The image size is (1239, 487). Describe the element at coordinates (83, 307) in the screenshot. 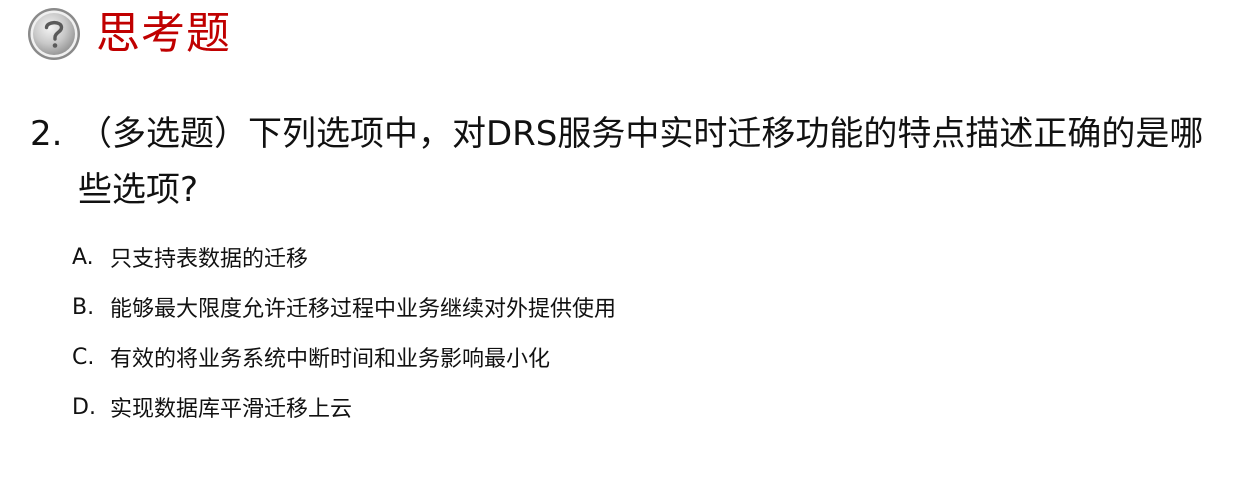

I see `option-letter: B.` at that location.